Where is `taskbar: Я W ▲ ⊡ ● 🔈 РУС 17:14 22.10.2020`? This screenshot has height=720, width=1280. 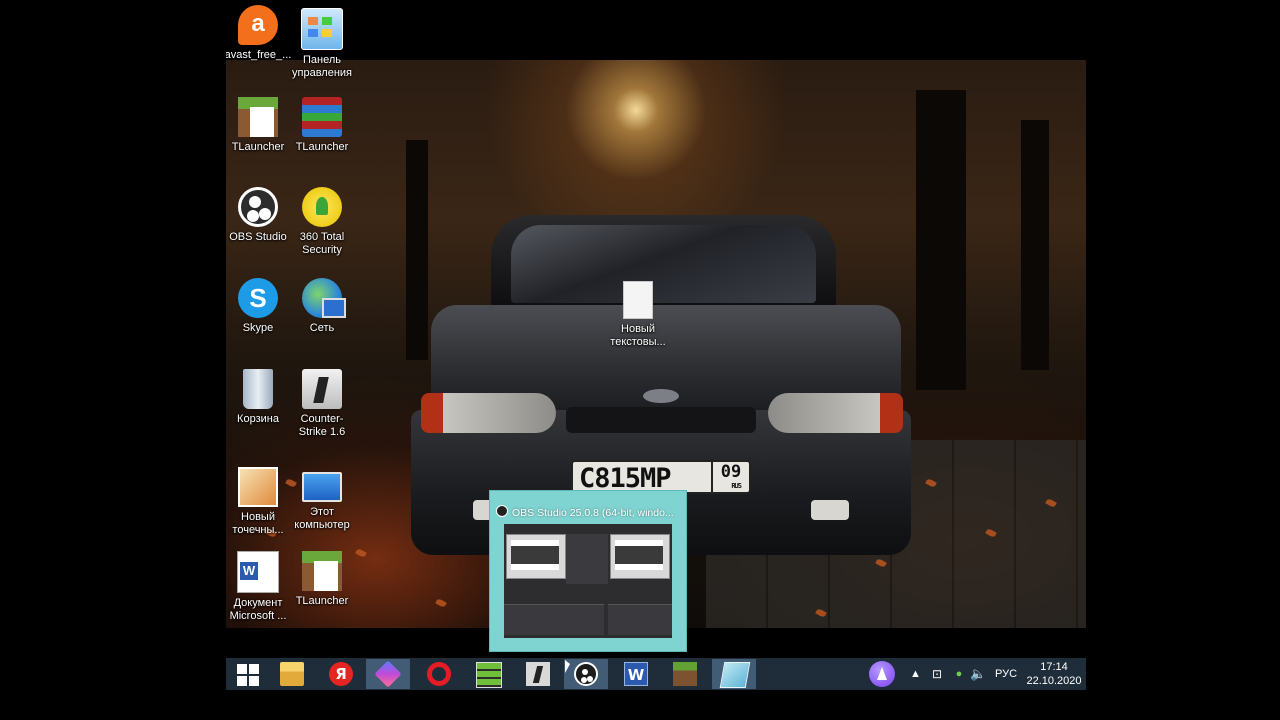
taskbar: Я W ▲ ⊡ ● 🔈 РУС 17:14 22.10.2020 is located at coordinates (656, 674).